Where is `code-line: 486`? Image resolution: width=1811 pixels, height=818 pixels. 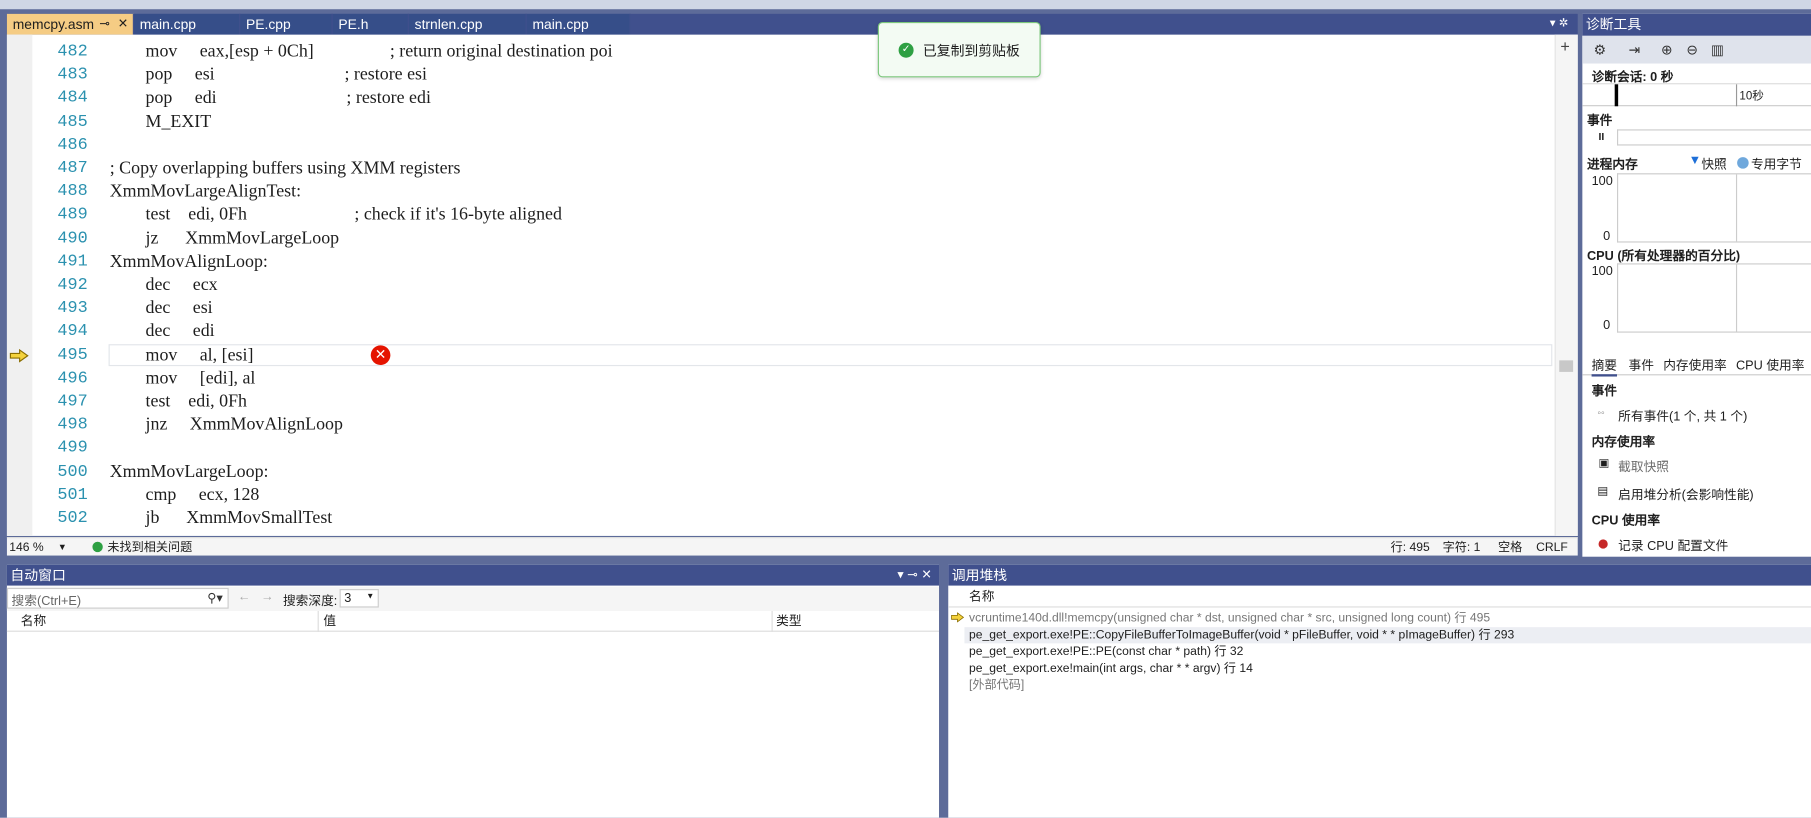
code-line: 486 is located at coordinates (793, 145).